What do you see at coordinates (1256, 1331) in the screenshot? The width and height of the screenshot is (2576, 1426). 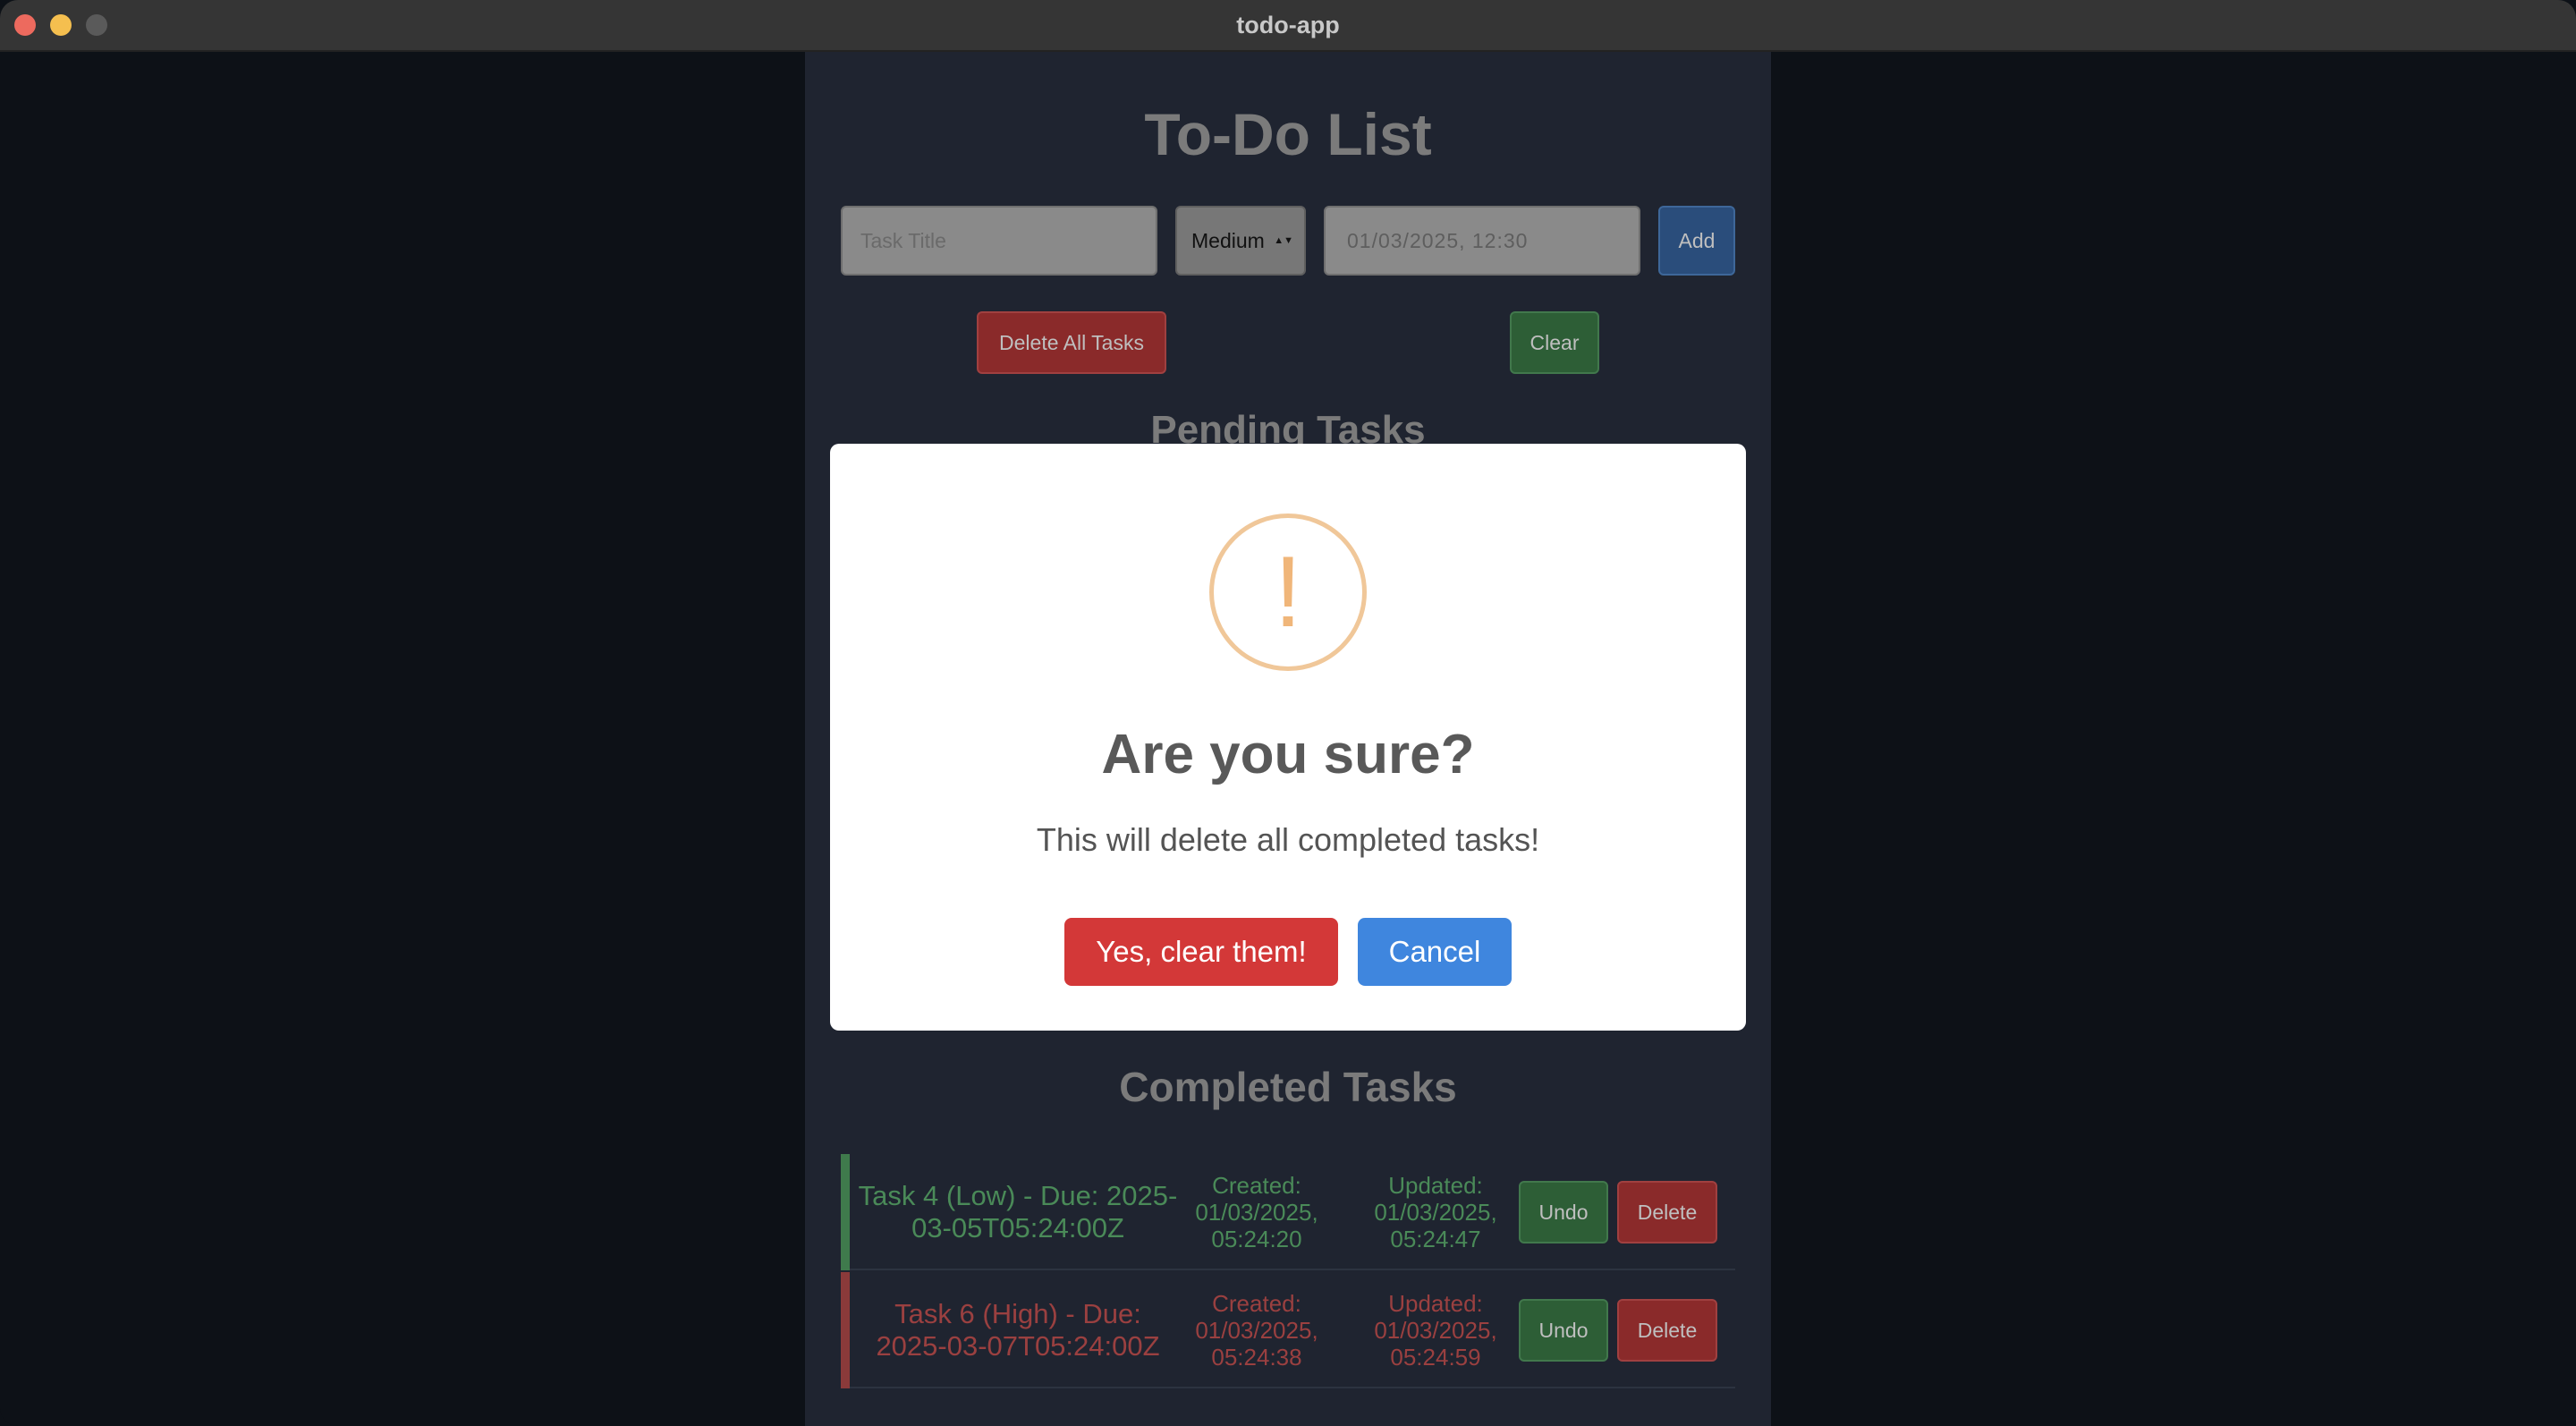 I see `task-created-date: Created: 01/03/2025, 05:24:38` at bounding box center [1256, 1331].